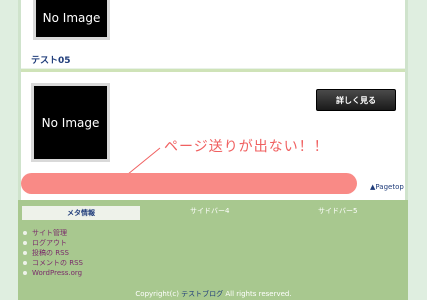  Describe the element at coordinates (387, 187) in the screenshot. I see `pagetop-link: ▲Pagetop` at that location.